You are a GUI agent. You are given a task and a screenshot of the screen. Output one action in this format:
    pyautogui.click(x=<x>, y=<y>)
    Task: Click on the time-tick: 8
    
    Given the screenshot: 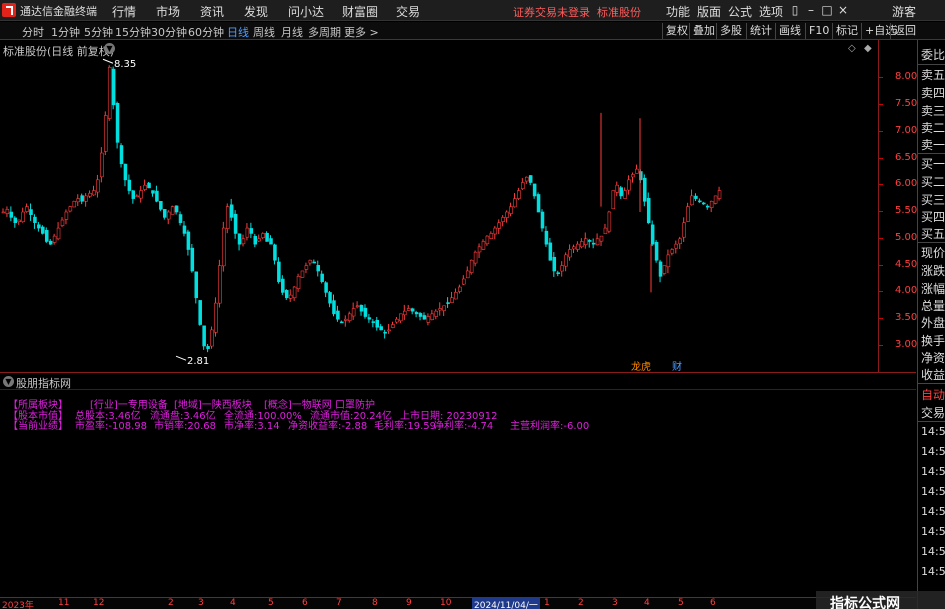 What is the action you would take?
    pyautogui.click(x=375, y=603)
    